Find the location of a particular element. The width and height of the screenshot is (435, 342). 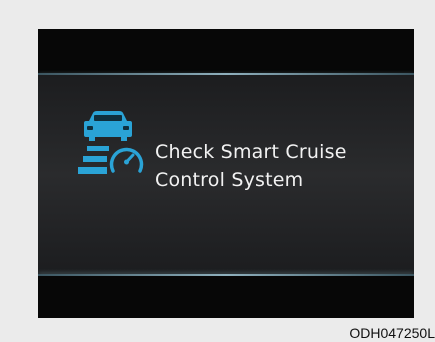

smart-cruise-control-icon is located at coordinates (111, 142).